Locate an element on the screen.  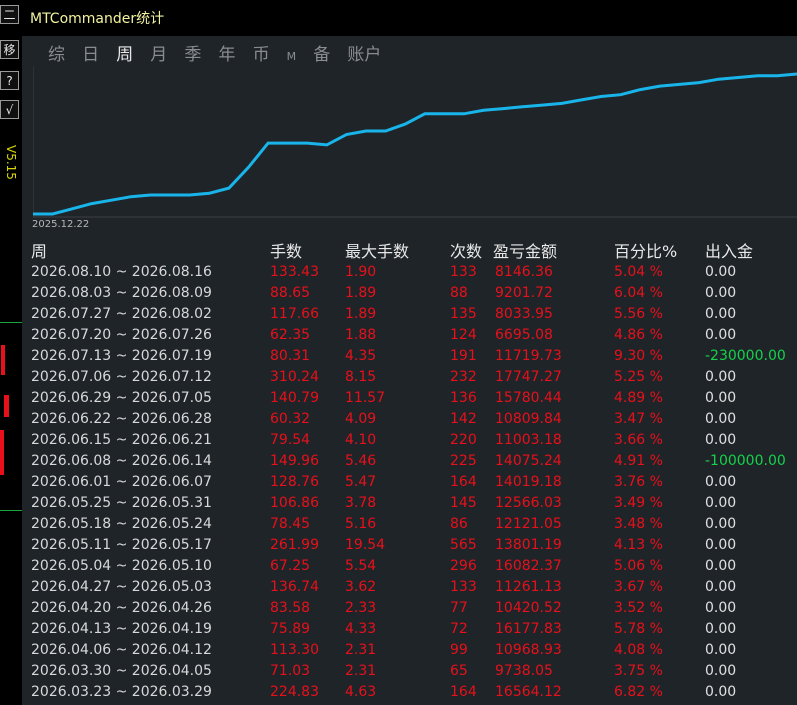
cell-lots: 310.24 is located at coordinates (294, 377).